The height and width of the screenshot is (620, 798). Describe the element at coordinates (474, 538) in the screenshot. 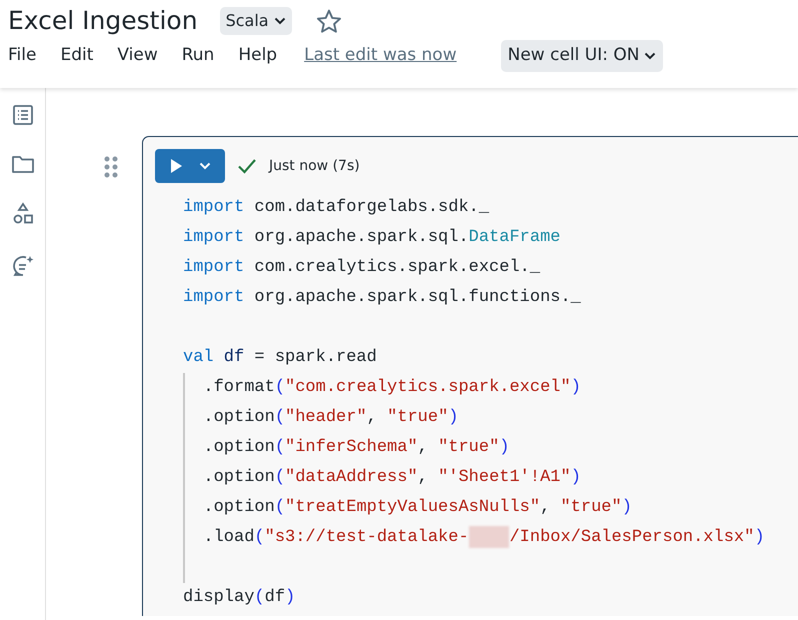

I see `code-line: .load("s3://test-datalake- /Inbox/SalesPerson.xlsx")` at that location.